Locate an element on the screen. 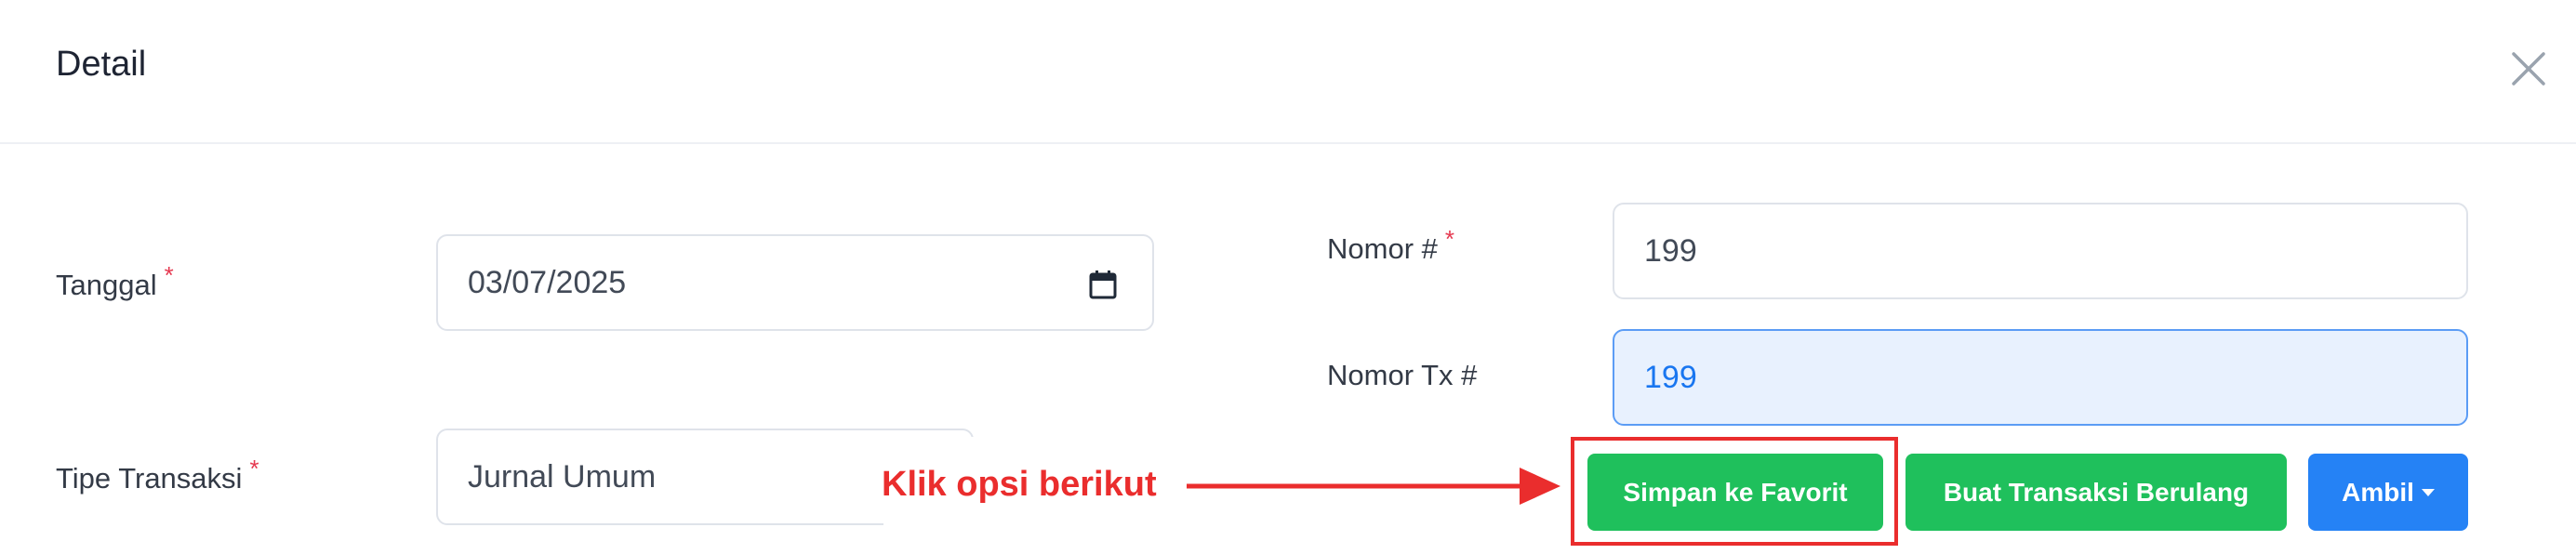 Image resolution: width=2576 pixels, height=554 pixels. nomor-value: 199 is located at coordinates (1670, 251).